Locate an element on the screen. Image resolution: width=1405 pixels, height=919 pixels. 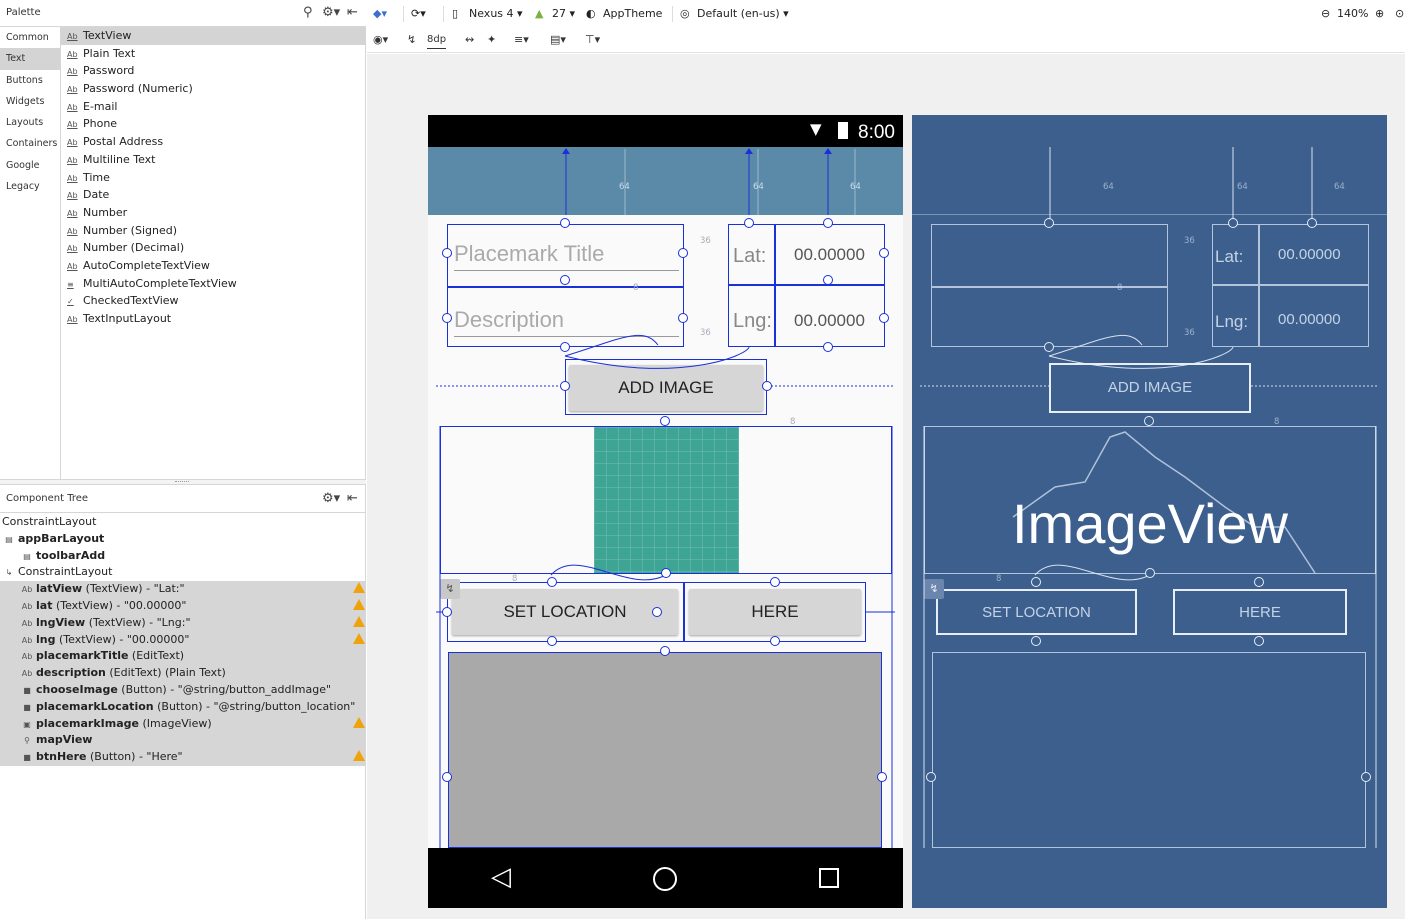
tree-row: ■ btnHere (Button) - "Here" is located at coordinates (183, 757).